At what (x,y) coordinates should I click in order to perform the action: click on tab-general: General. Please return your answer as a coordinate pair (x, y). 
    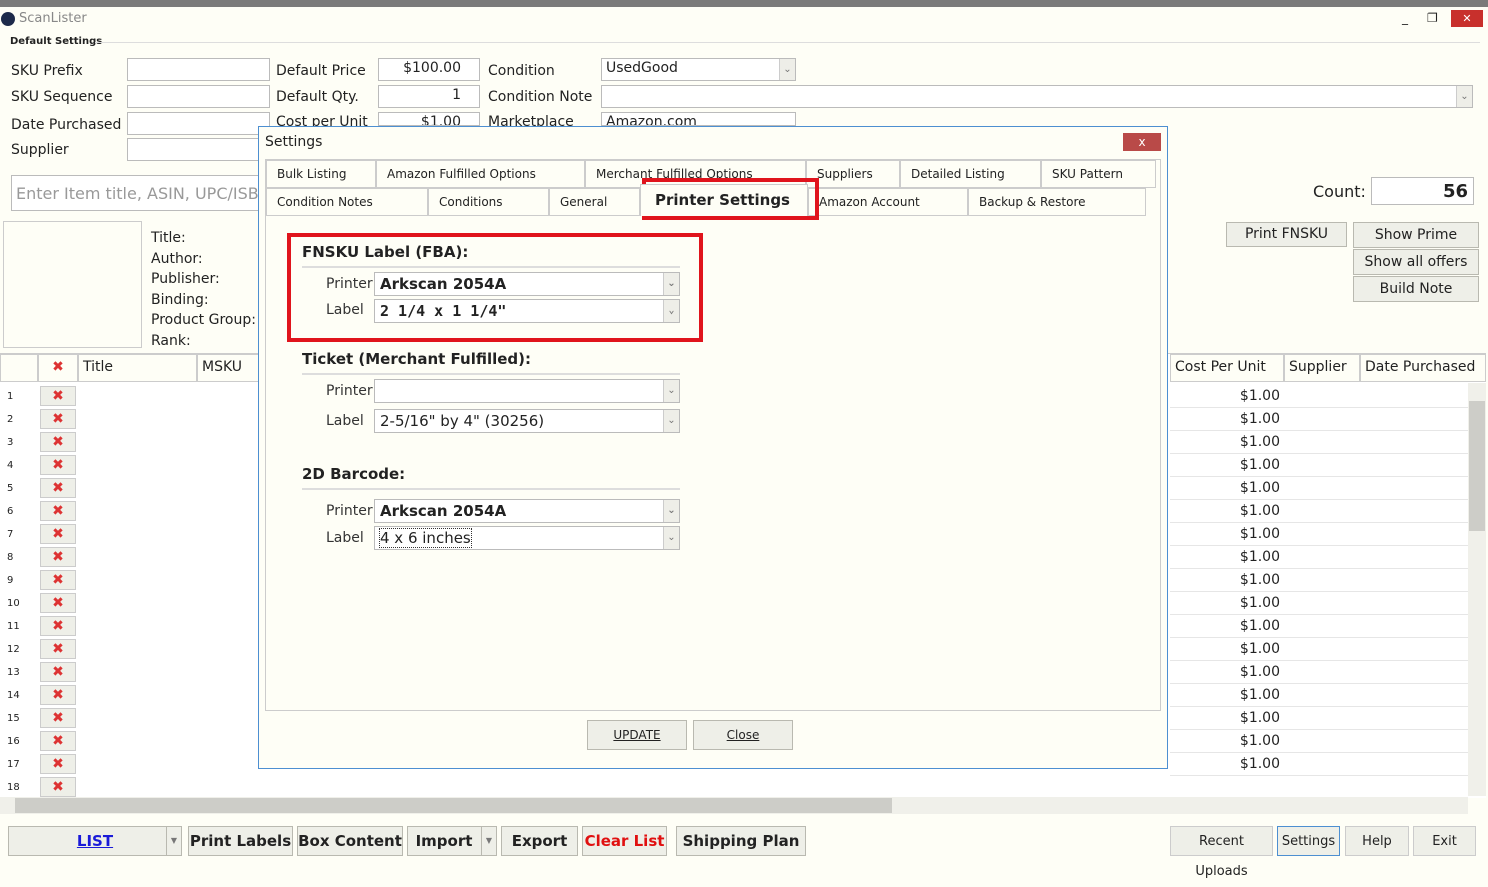
    Looking at the image, I should click on (594, 202).